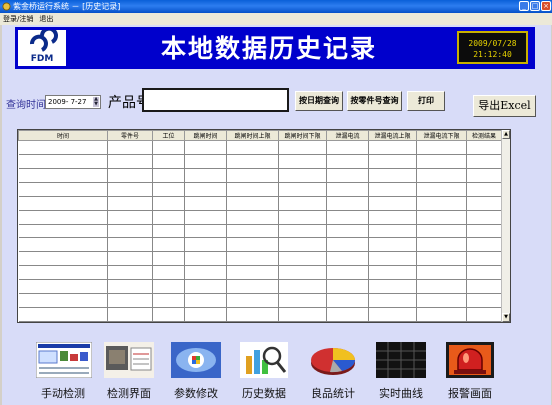 The width and height of the screenshot is (552, 405). What do you see at coordinates (401, 360) in the screenshot?
I see `realtime-curve-icon` at bounding box center [401, 360].